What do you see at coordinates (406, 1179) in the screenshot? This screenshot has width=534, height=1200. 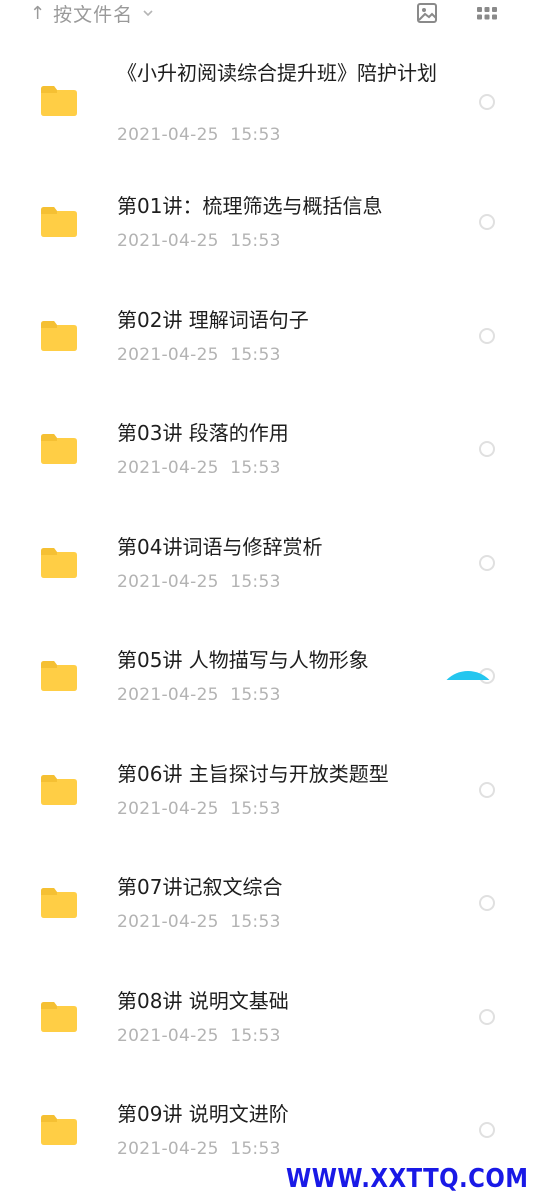 I see `watermark: WWW.XXTTQ.COM` at bounding box center [406, 1179].